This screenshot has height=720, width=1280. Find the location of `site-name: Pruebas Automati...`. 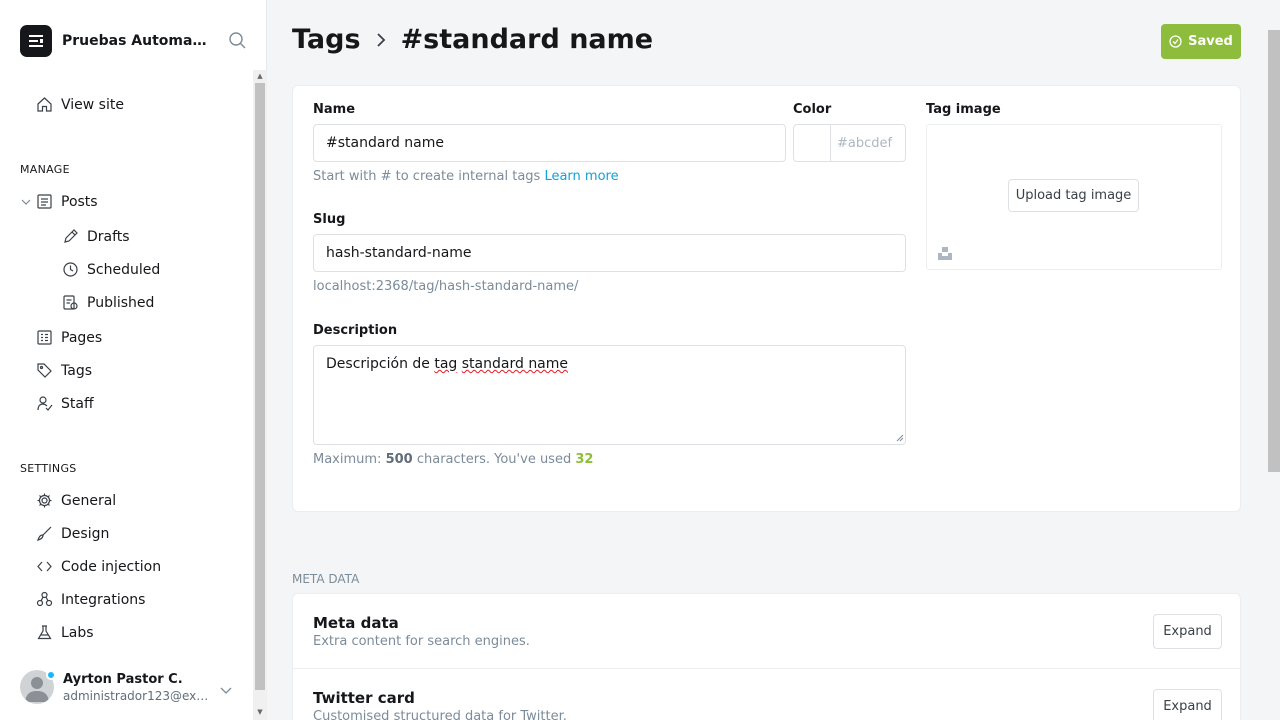

site-name: Pruebas Automati... is located at coordinates (137, 41).